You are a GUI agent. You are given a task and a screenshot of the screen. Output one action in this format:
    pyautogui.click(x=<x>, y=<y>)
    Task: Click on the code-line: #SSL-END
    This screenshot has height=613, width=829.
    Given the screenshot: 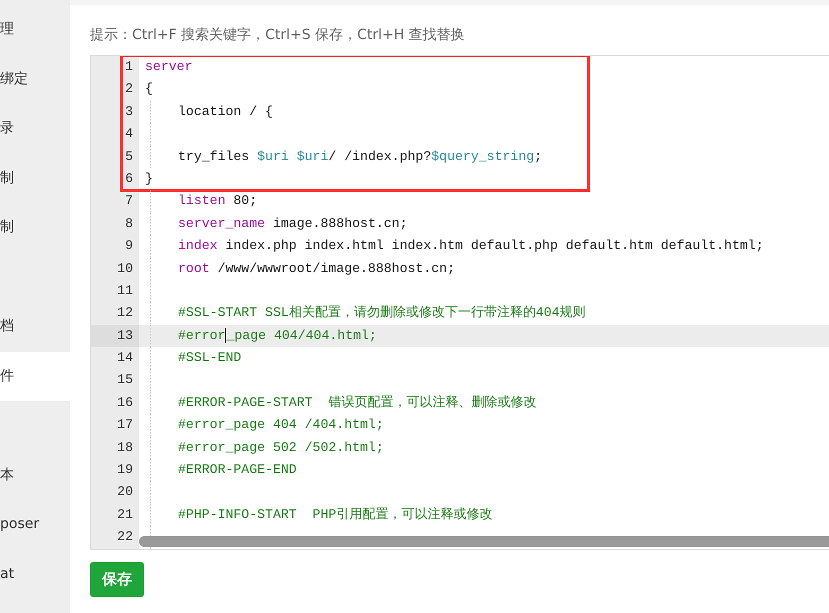 What is the action you would take?
    pyautogui.click(x=190, y=358)
    